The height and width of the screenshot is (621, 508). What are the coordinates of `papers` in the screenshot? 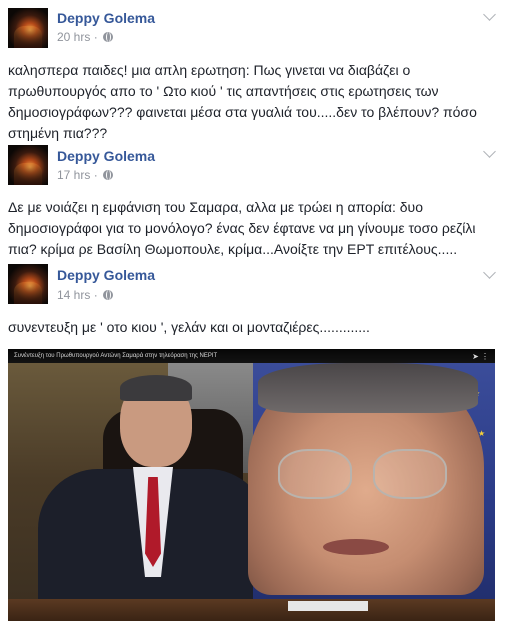 It's located at (328, 606).